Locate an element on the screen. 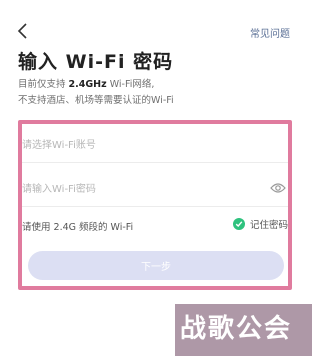  eye-icon is located at coordinates (278, 188).